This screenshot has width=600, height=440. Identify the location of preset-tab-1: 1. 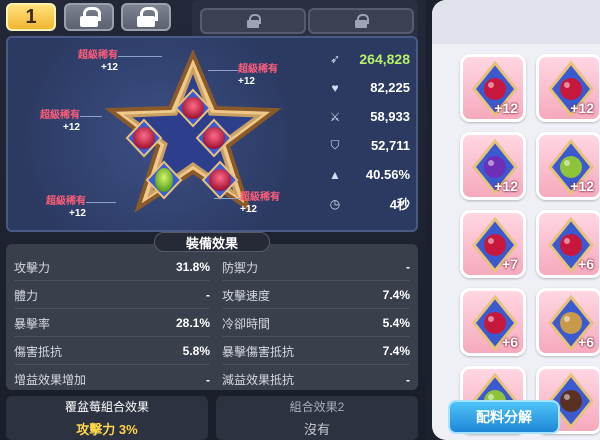
(31, 17).